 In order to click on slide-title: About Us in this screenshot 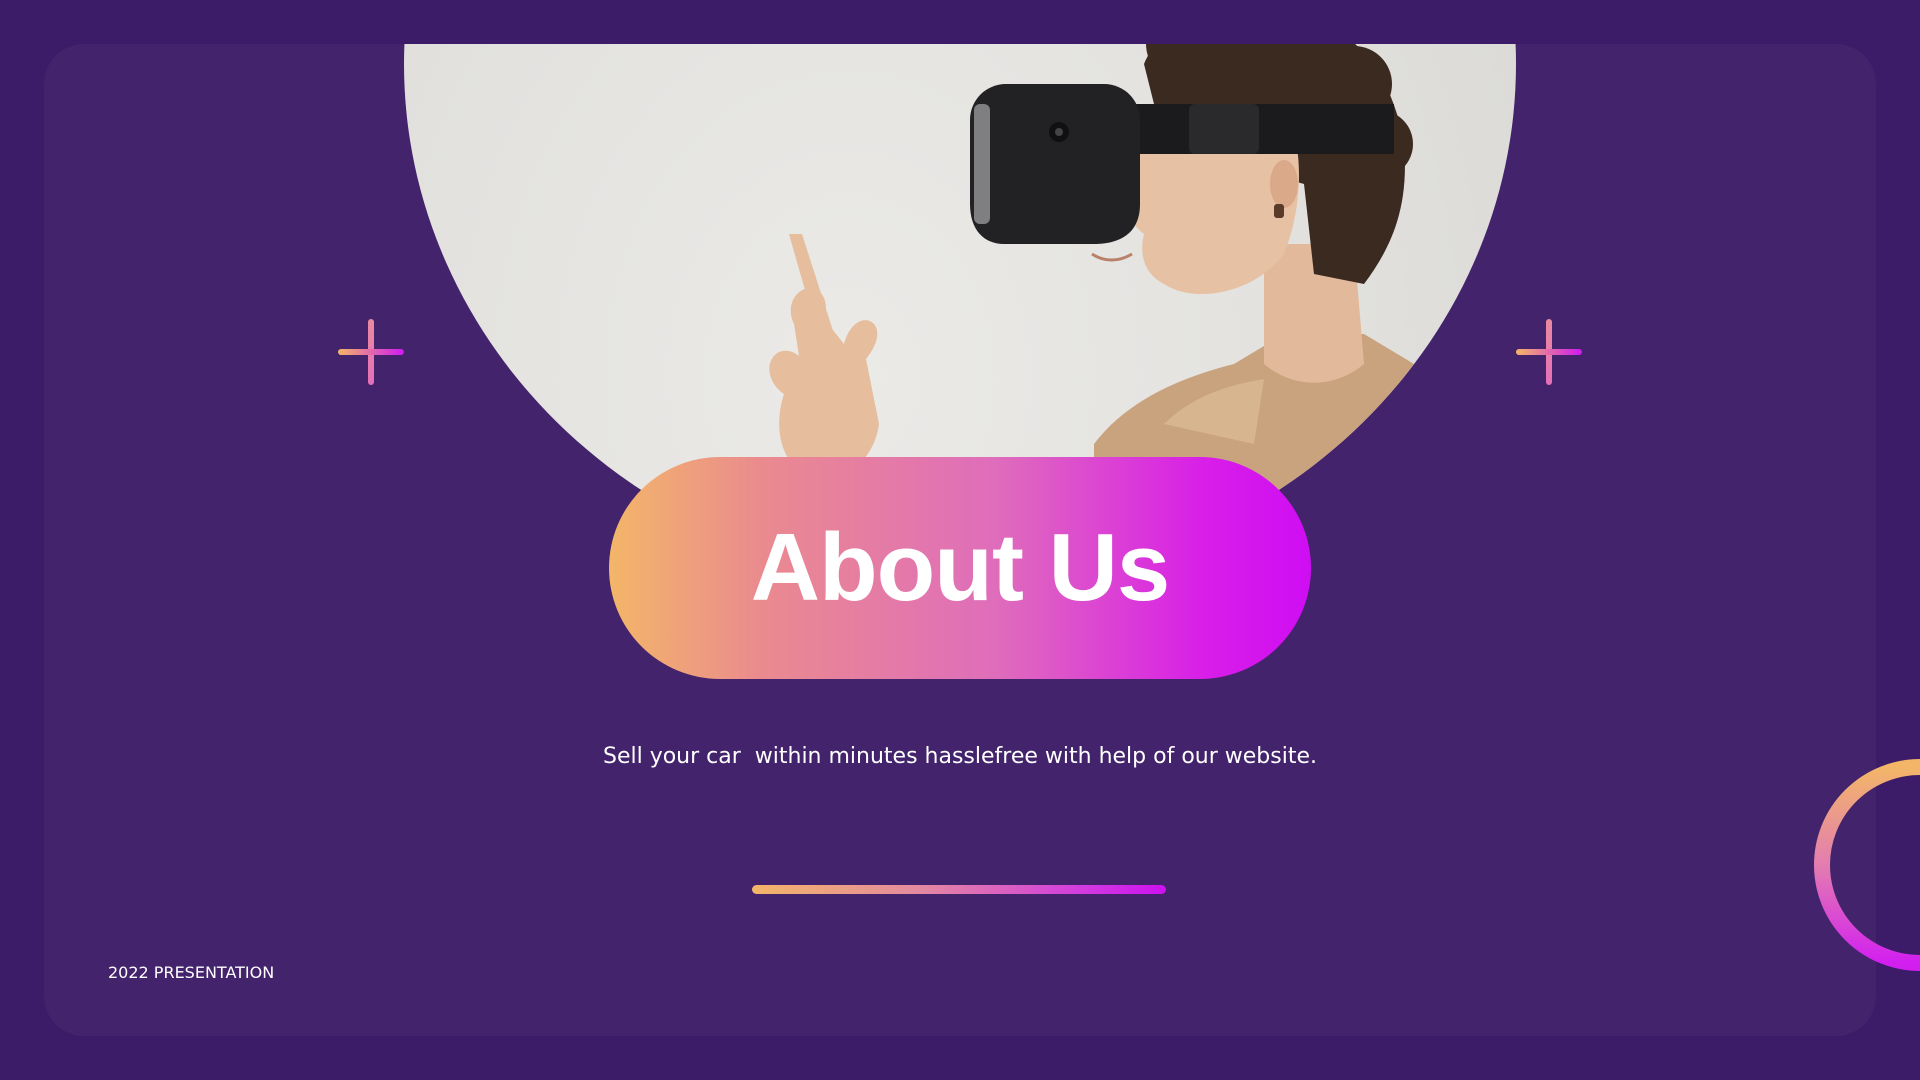, I will do `click(960, 567)`.